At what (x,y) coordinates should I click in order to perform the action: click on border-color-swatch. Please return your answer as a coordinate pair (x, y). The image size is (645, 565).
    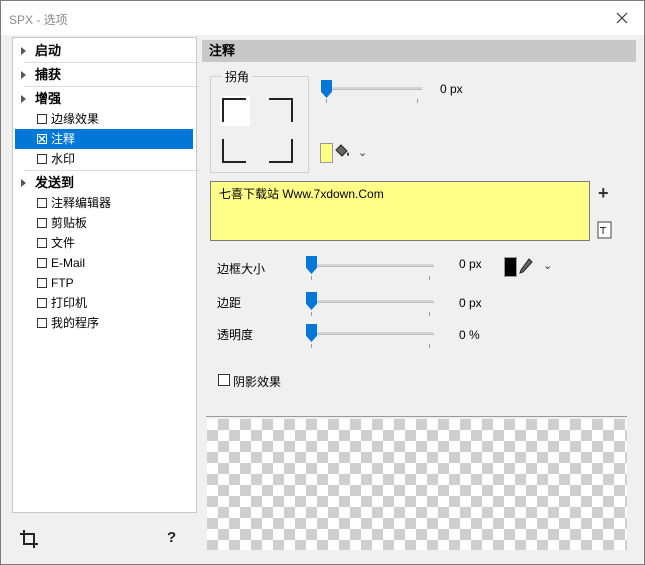
    Looking at the image, I should click on (510, 267).